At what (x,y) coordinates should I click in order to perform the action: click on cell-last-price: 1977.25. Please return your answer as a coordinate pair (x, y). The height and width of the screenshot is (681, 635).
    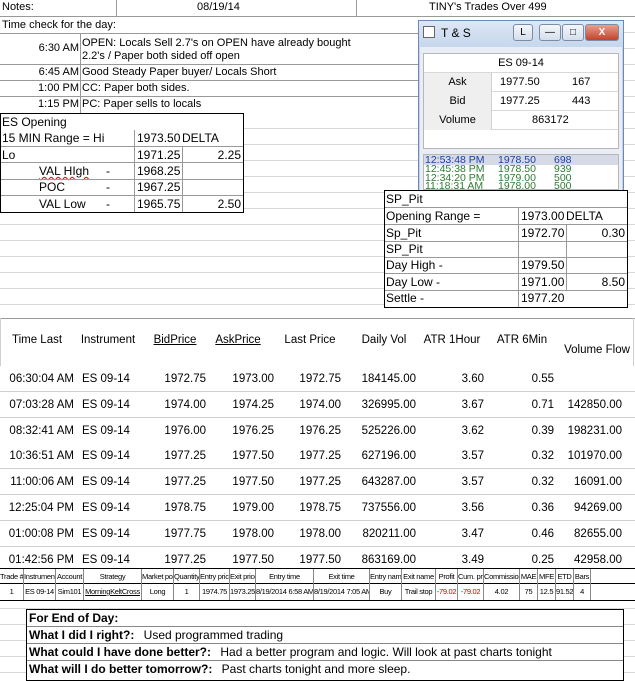
    Looking at the image, I should click on (320, 482).